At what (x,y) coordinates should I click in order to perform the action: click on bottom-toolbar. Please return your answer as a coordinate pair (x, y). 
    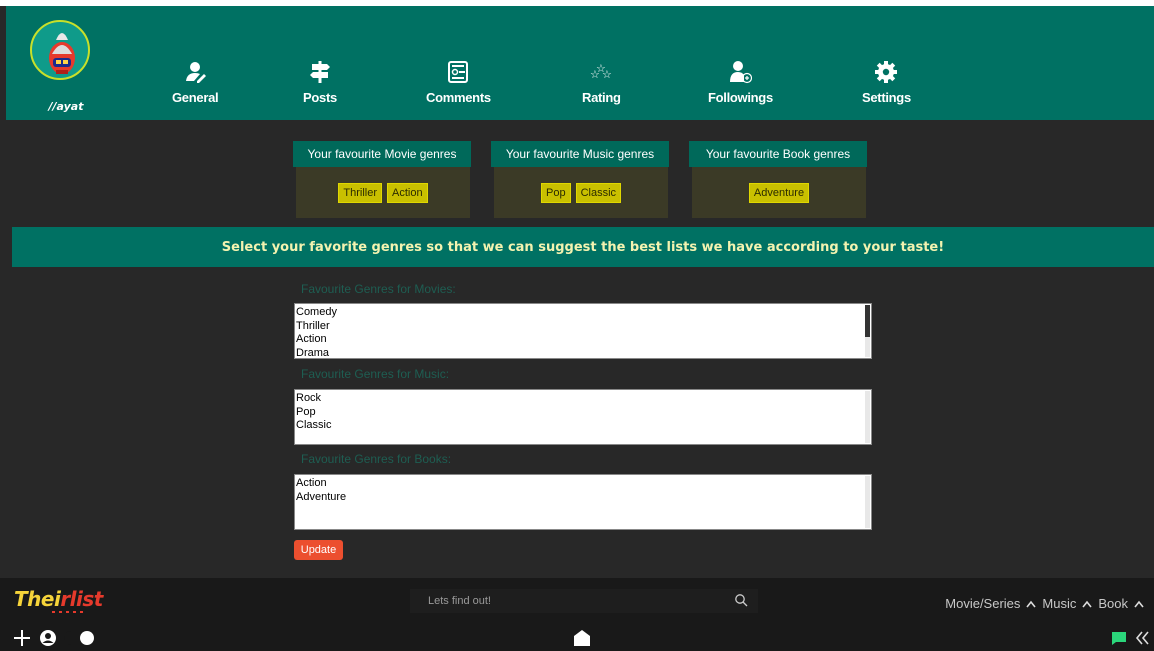
    Looking at the image, I should click on (577, 638).